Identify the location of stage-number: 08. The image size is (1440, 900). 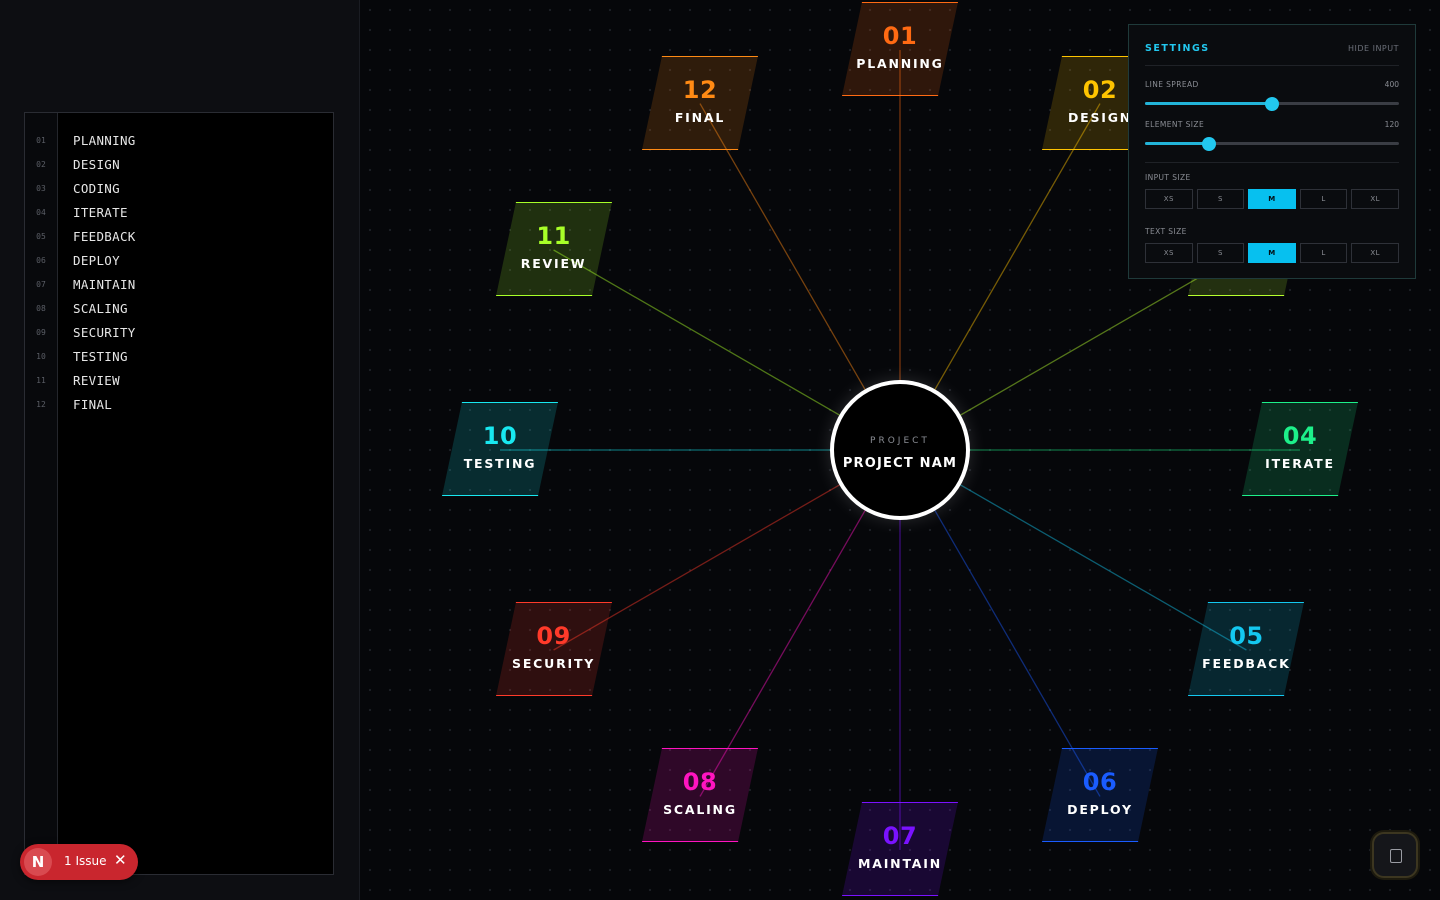
(700, 782).